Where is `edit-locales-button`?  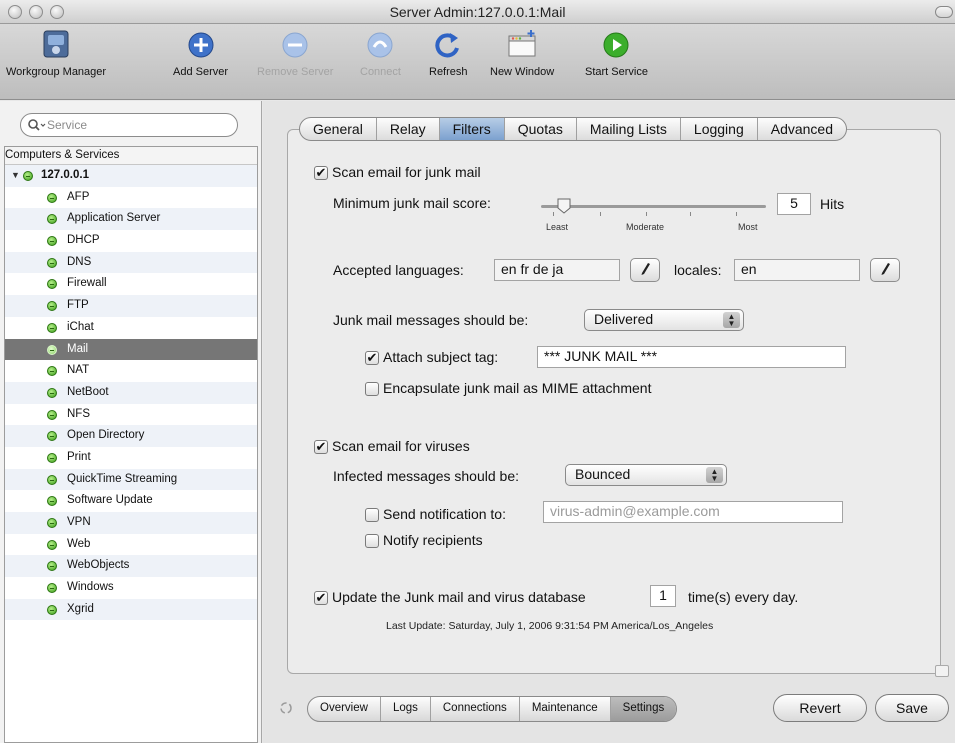 edit-locales-button is located at coordinates (885, 270).